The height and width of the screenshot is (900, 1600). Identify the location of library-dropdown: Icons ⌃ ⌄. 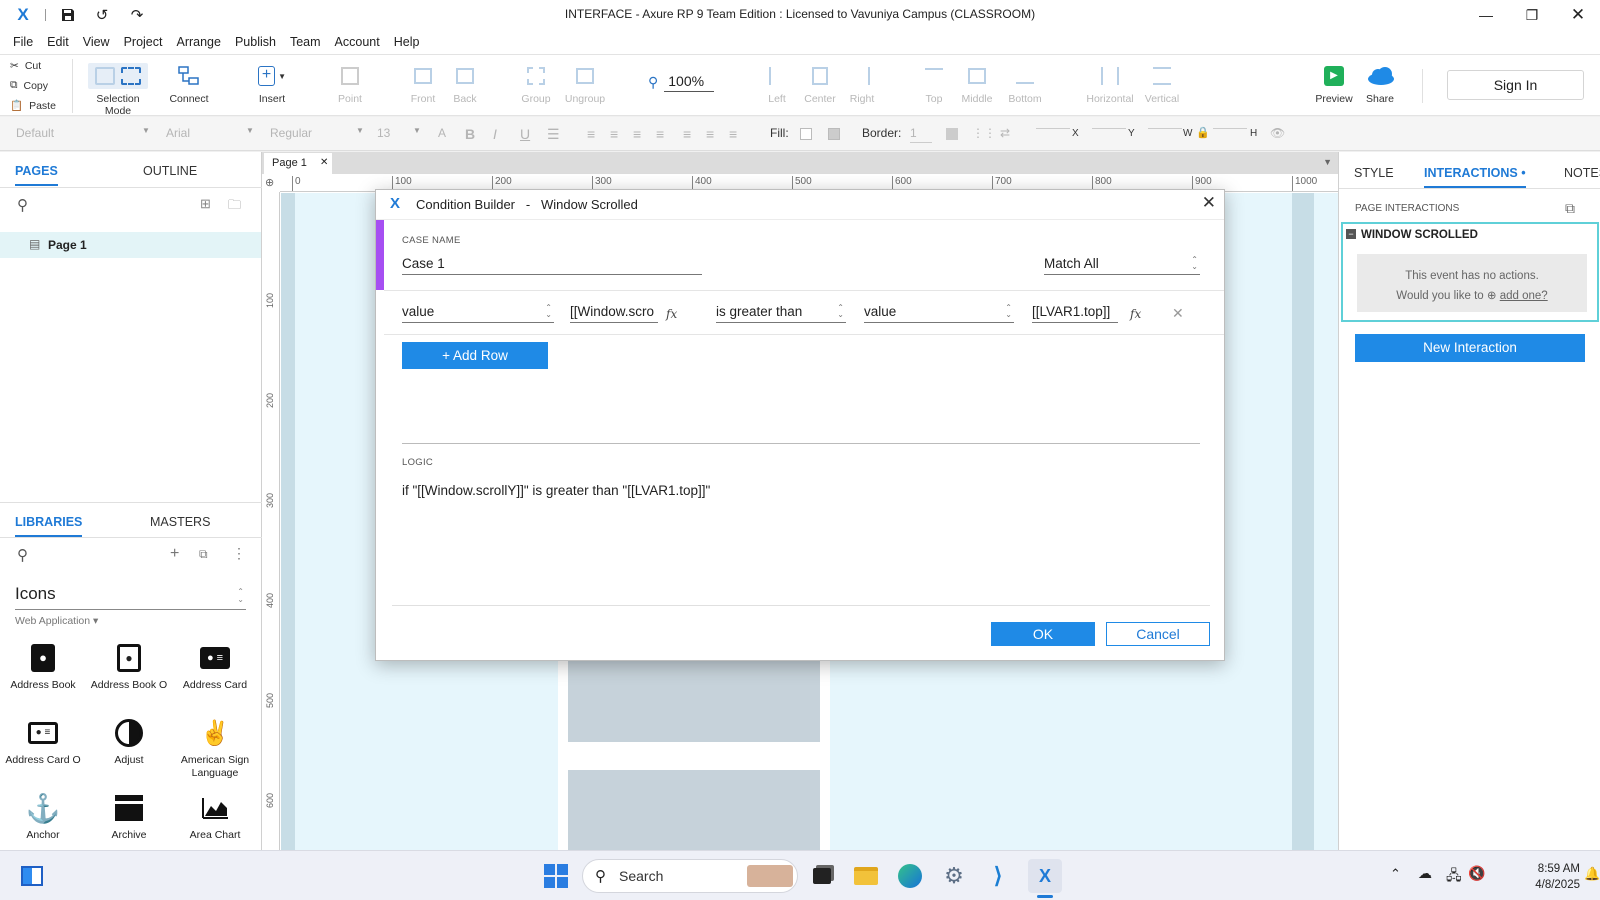
(130, 597).